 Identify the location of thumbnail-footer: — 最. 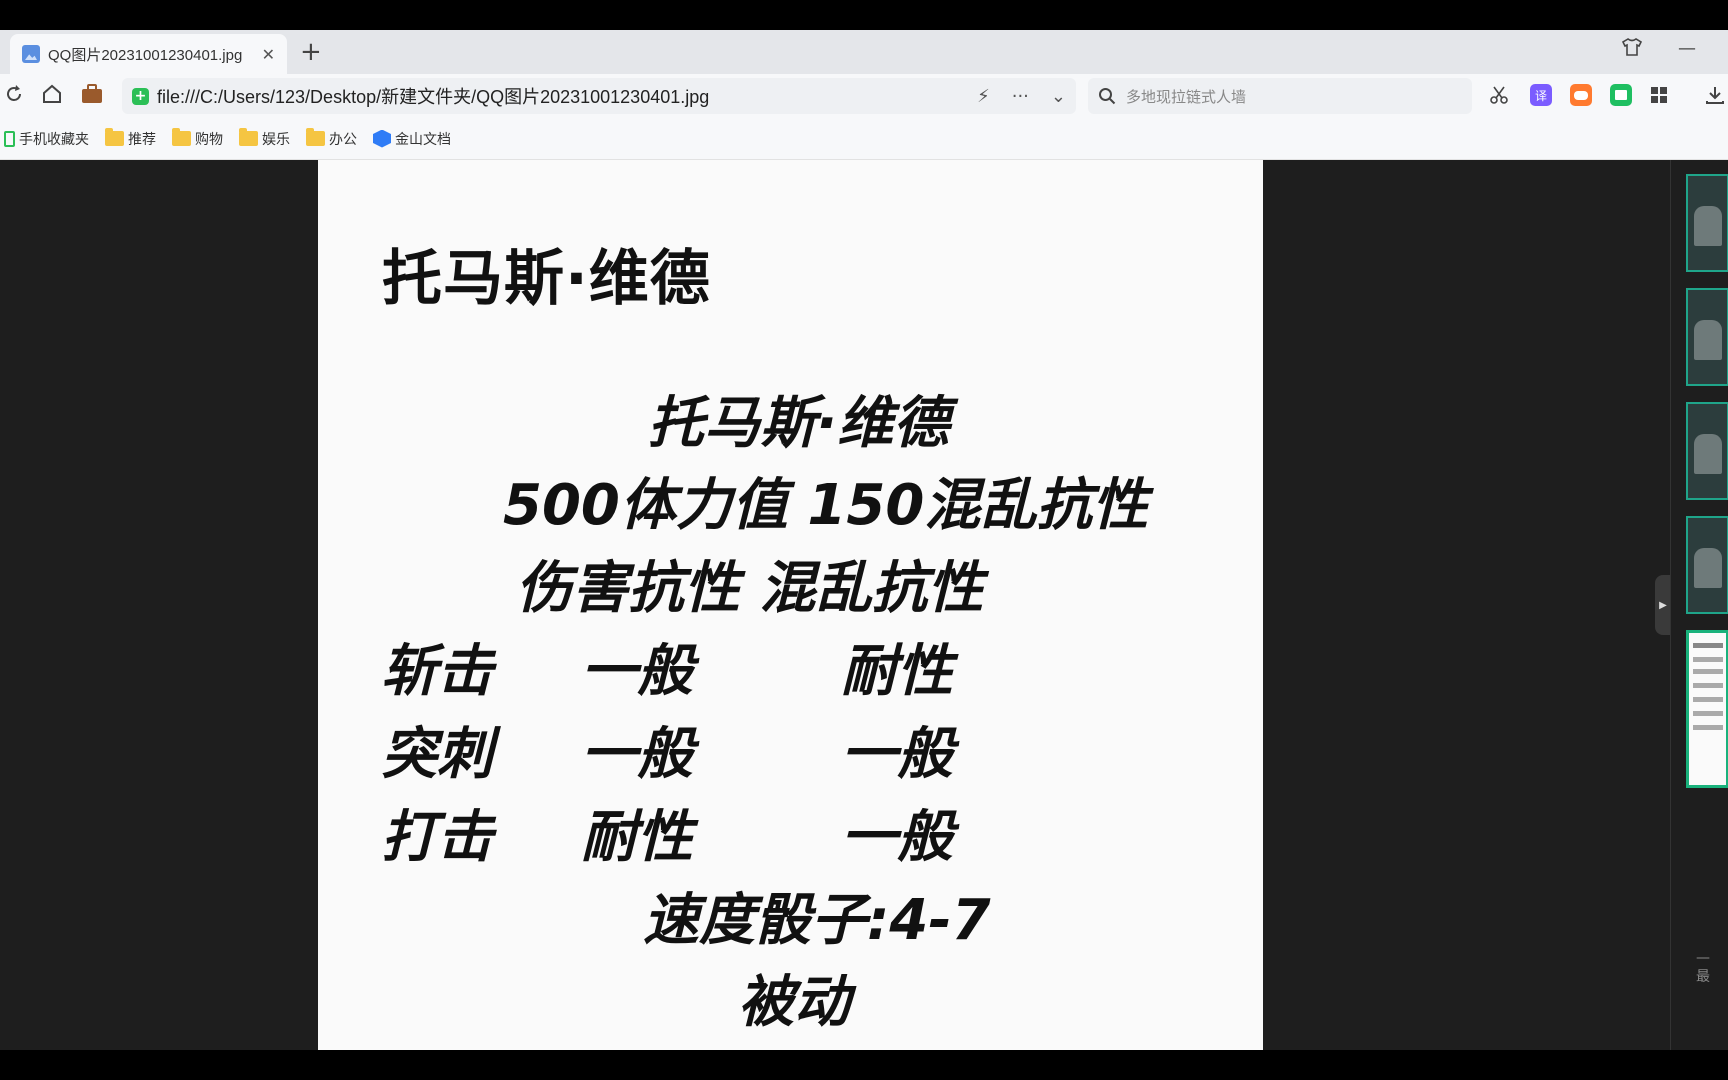
(1703, 967).